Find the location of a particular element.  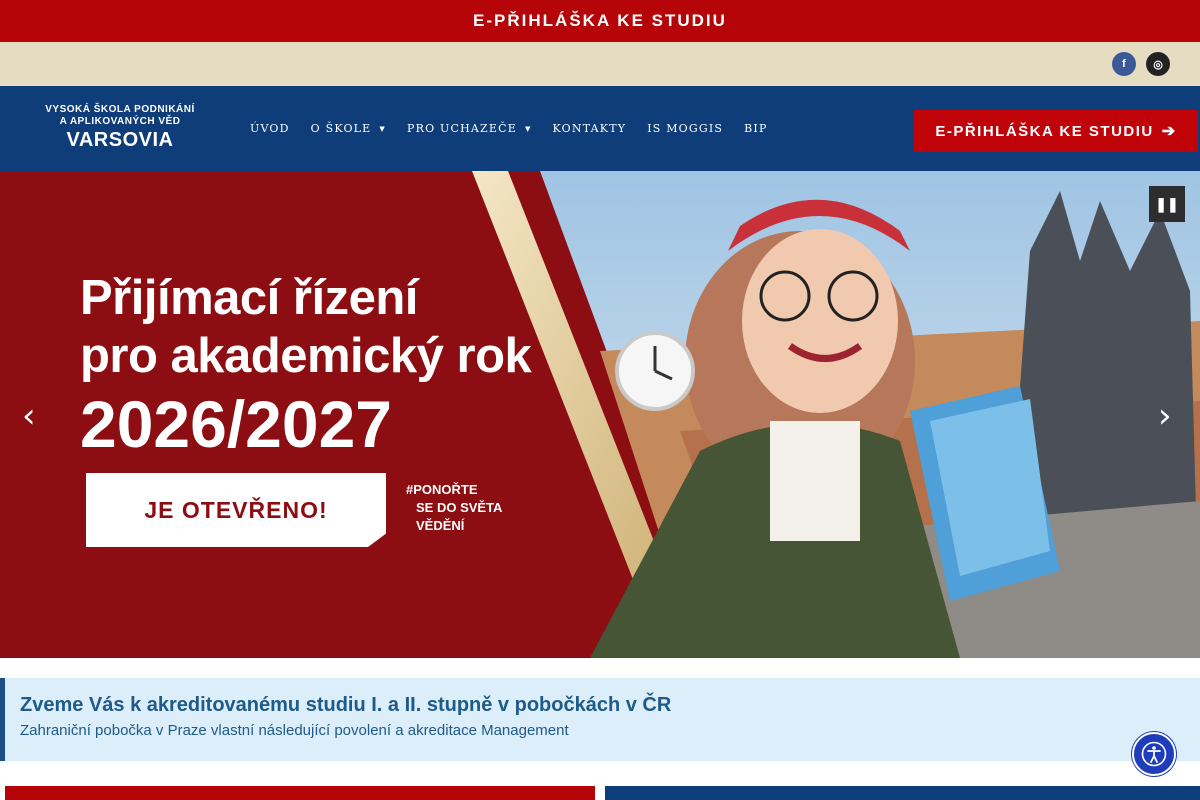

nav-item-pro-uchazece: PRO UCHAZEČE ▼ is located at coordinates (469, 128).